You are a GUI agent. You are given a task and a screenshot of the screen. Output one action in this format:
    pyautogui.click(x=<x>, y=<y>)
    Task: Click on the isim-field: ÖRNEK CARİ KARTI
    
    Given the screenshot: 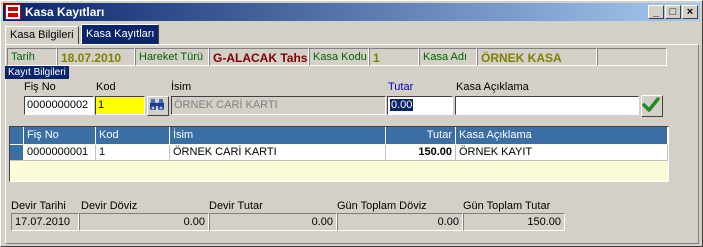 What is the action you would take?
    pyautogui.click(x=278, y=105)
    